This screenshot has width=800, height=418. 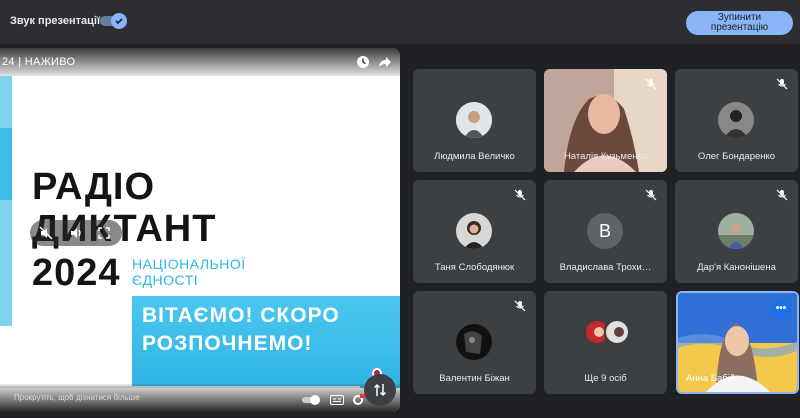 I want to click on slide-title-line: 2024, so click(x=76, y=273).